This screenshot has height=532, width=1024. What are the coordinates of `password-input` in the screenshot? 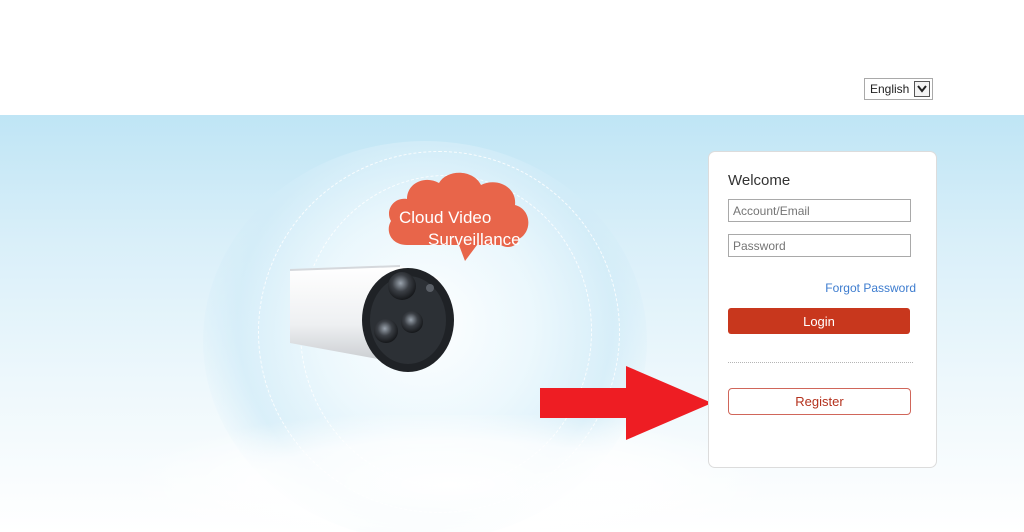 It's located at (819, 245).